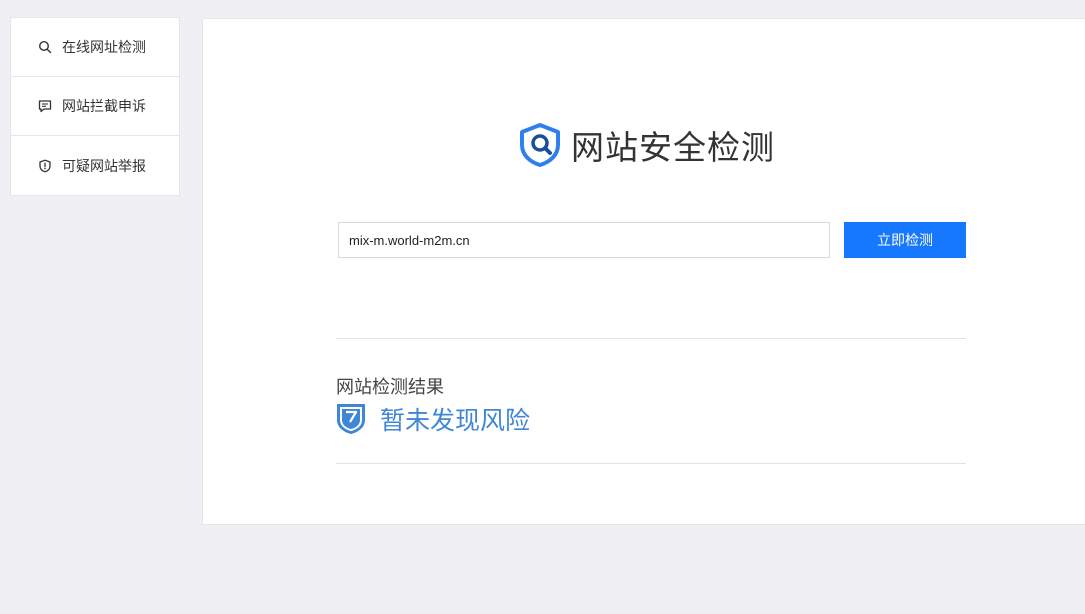  I want to click on result-status-text: 暂未发现风险, so click(455, 420).